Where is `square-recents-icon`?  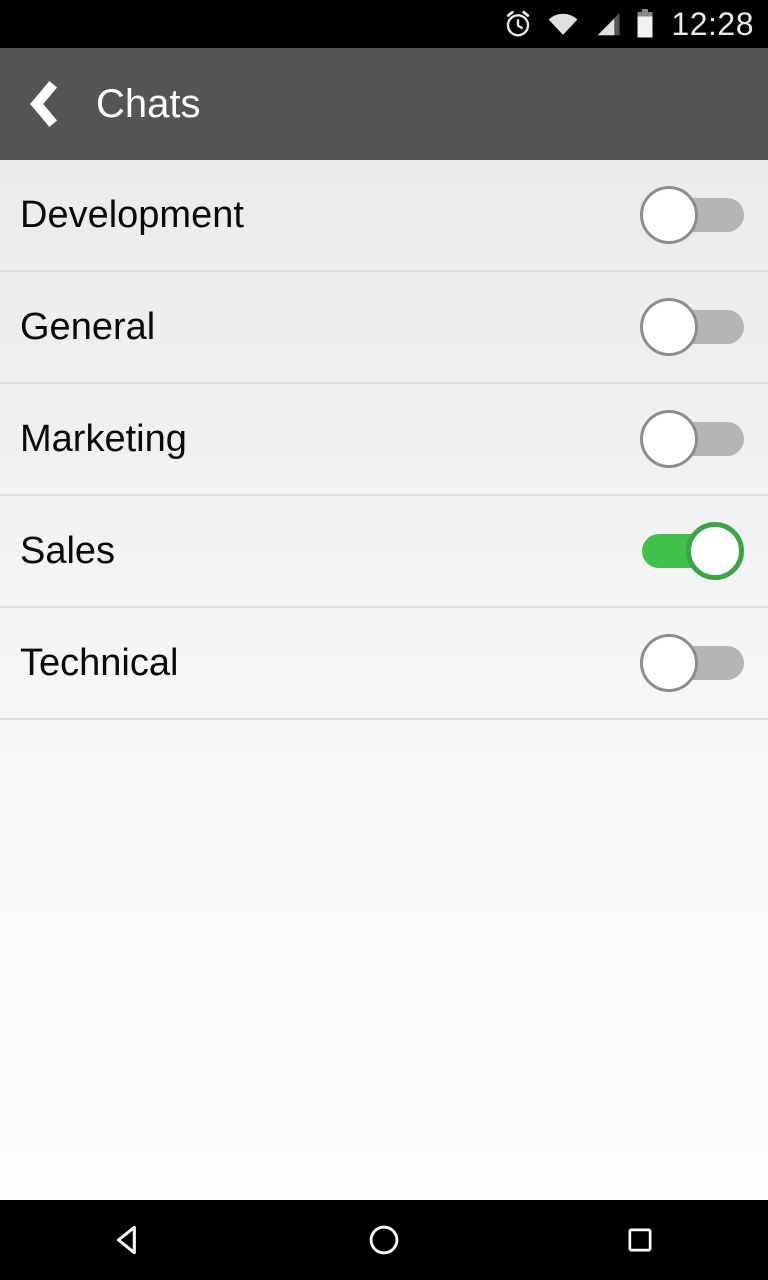
square-recents-icon is located at coordinates (640, 1240).